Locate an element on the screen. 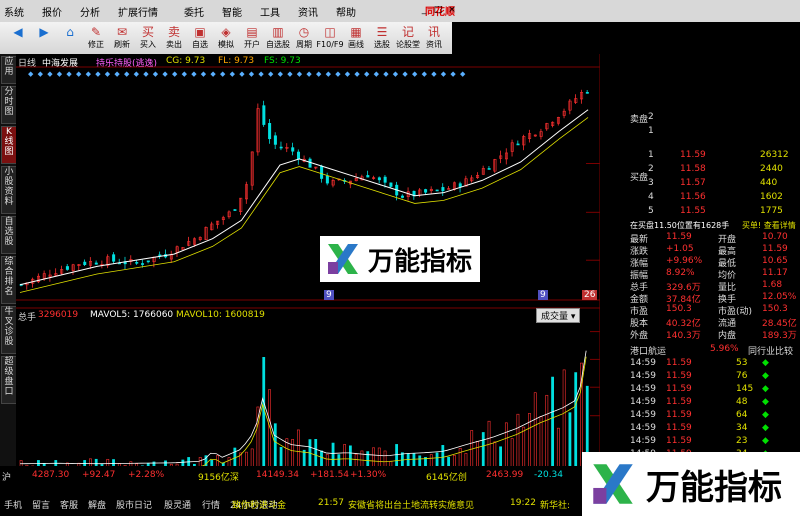 This screenshot has height=516, width=800. toolbar-button: ◫ F10/F9 is located at coordinates (330, 38).